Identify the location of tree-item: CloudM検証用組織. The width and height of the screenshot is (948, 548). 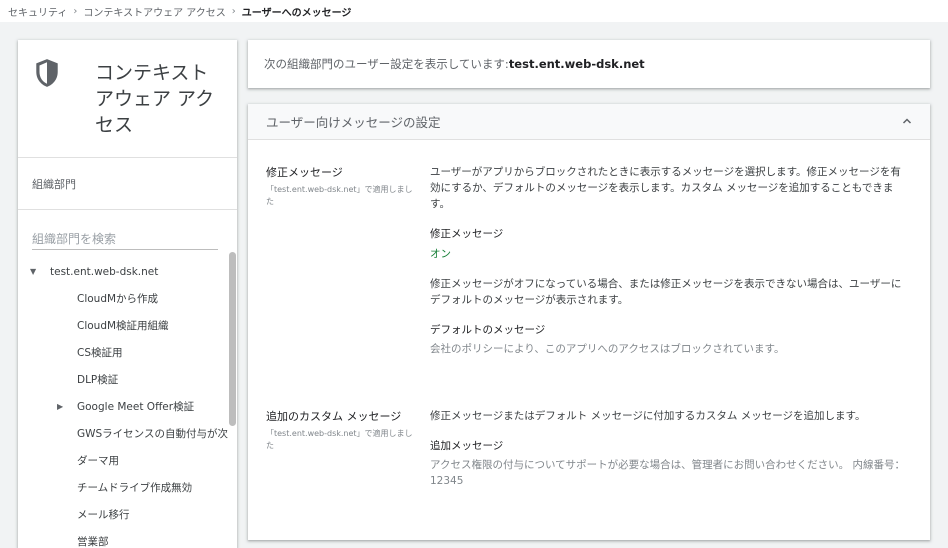
(127, 325).